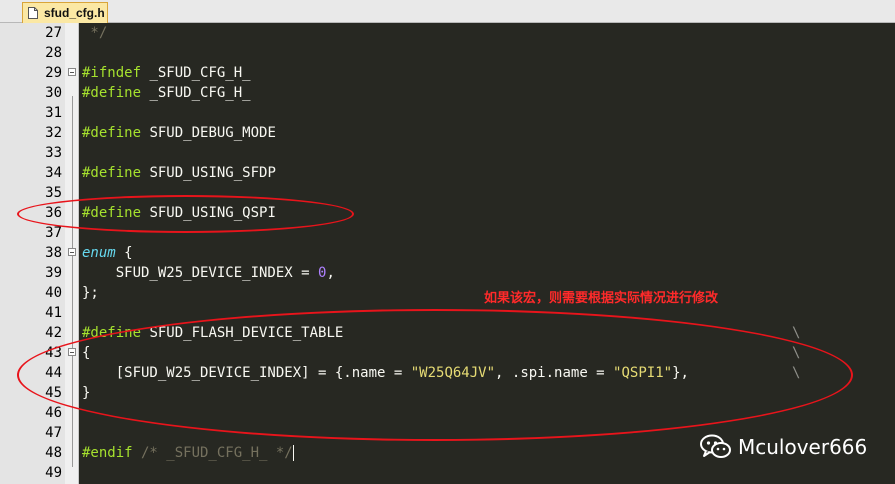 This screenshot has width=895, height=484. Describe the element at coordinates (53, 33) in the screenshot. I see `line-number: 27` at that location.